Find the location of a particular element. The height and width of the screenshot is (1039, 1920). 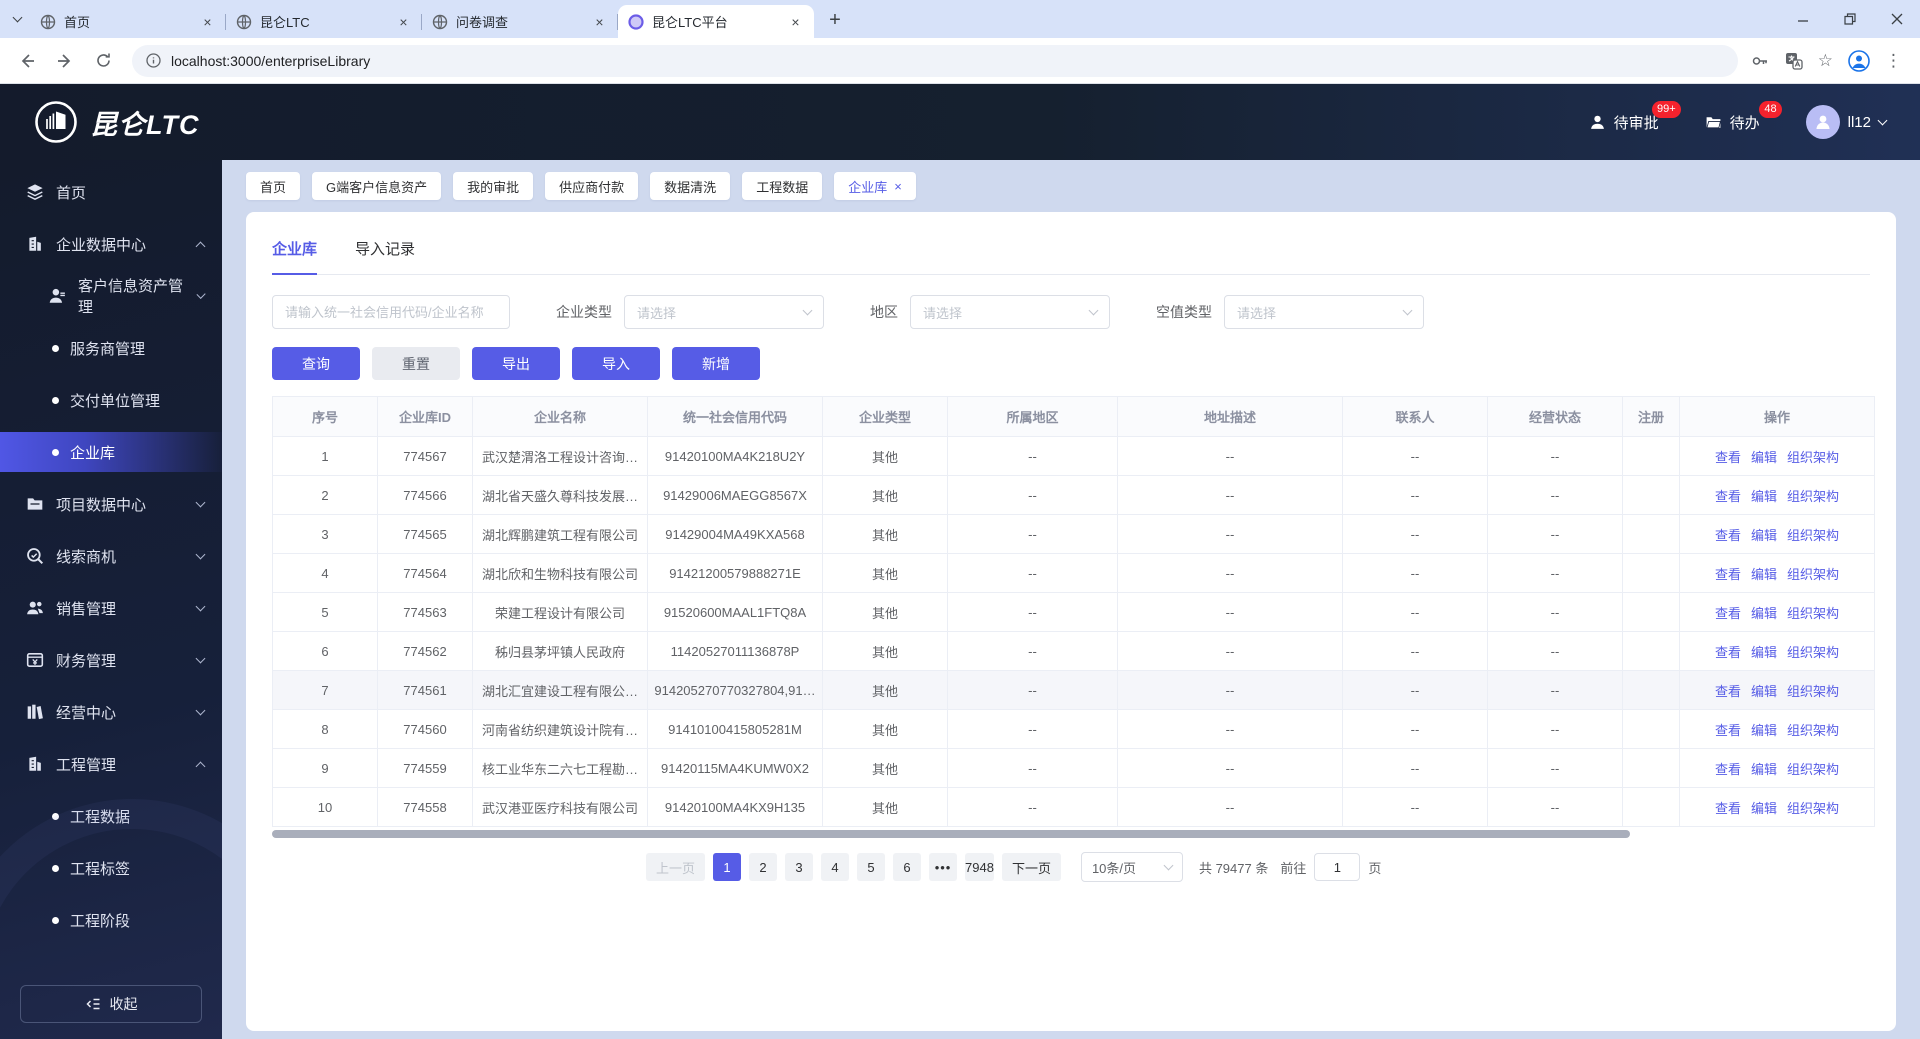

sidebar-item-交付单位管理: 交付单位管理 is located at coordinates (111, 400).